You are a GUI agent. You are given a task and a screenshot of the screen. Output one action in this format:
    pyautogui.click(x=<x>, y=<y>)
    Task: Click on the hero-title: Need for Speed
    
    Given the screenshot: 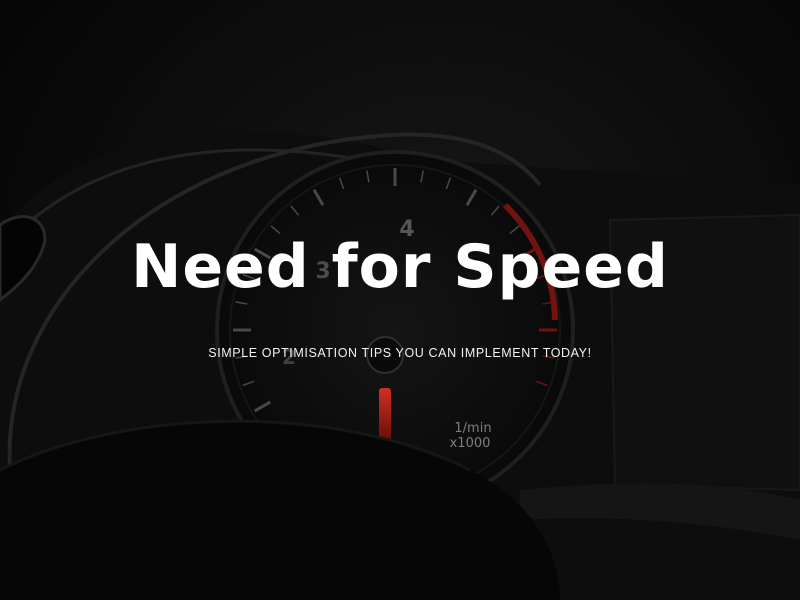 What is the action you would take?
    pyautogui.click(x=400, y=267)
    